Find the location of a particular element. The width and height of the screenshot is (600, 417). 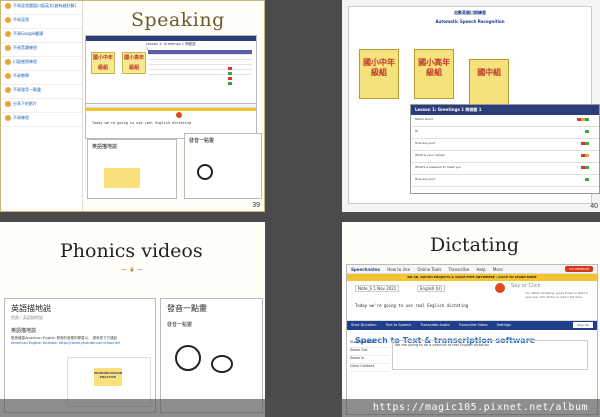

tool-item: Zoom Out is located at coordinates (370, 352).